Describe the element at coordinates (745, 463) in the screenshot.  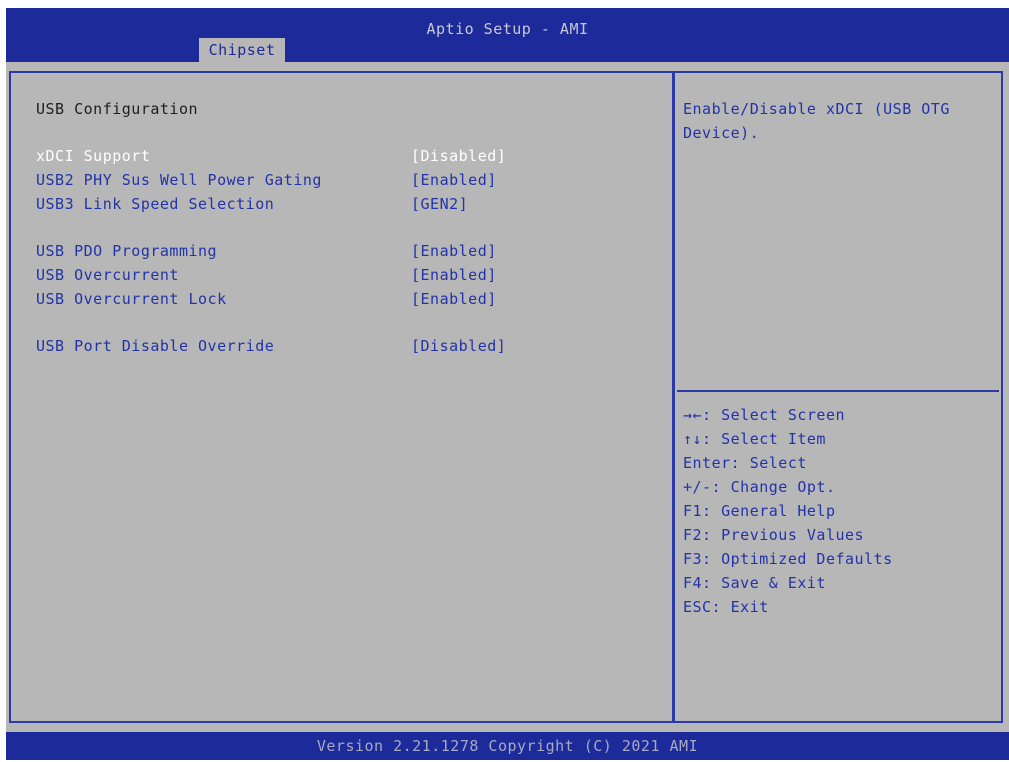
I see `key-hint-enter: Enter: Select` at that location.